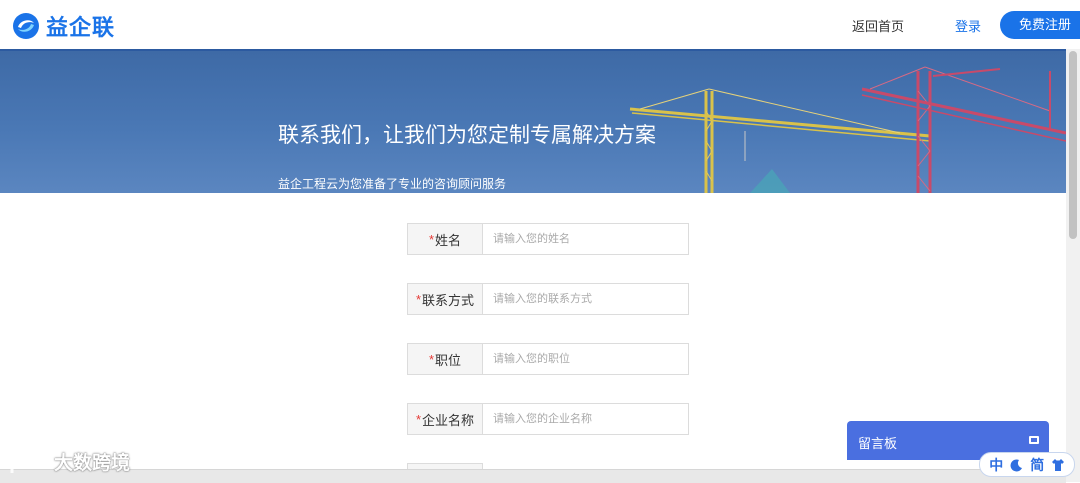 This screenshot has height=483, width=1080. I want to click on watermark: 大数跨境, so click(69, 461).